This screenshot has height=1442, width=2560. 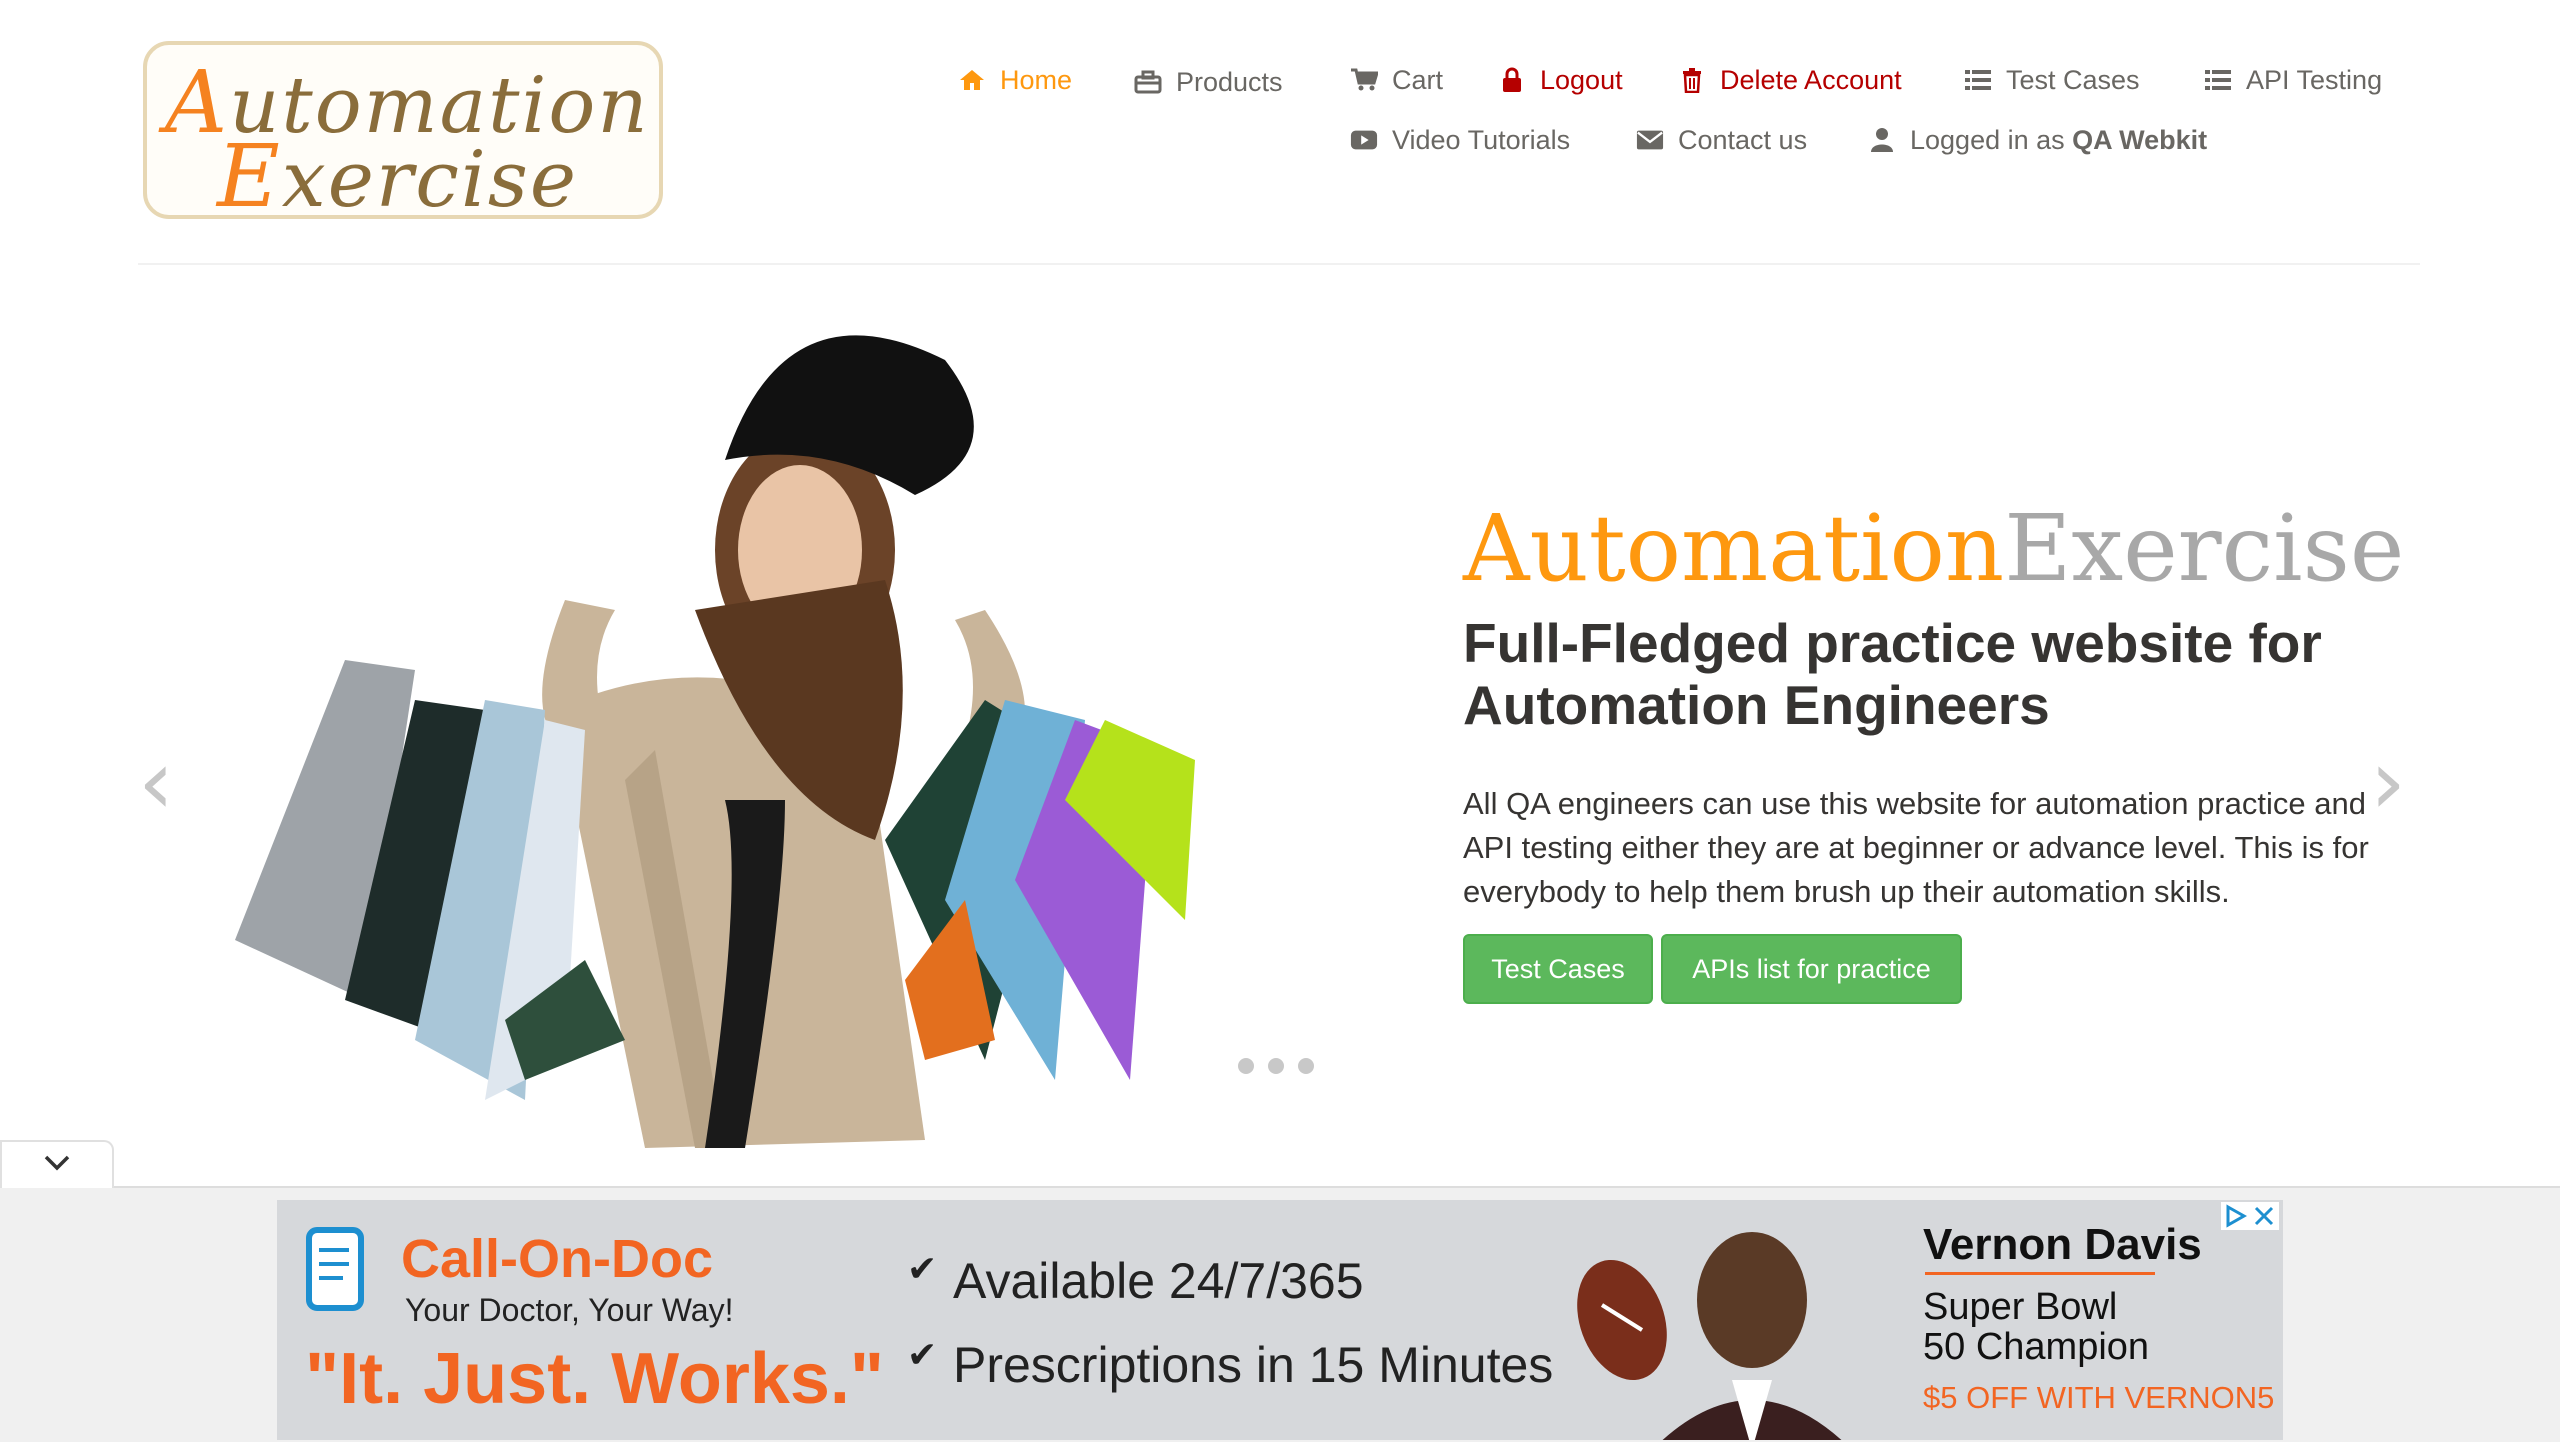 I want to click on ad-brand: Call-On-Doc, so click(x=557, y=1259).